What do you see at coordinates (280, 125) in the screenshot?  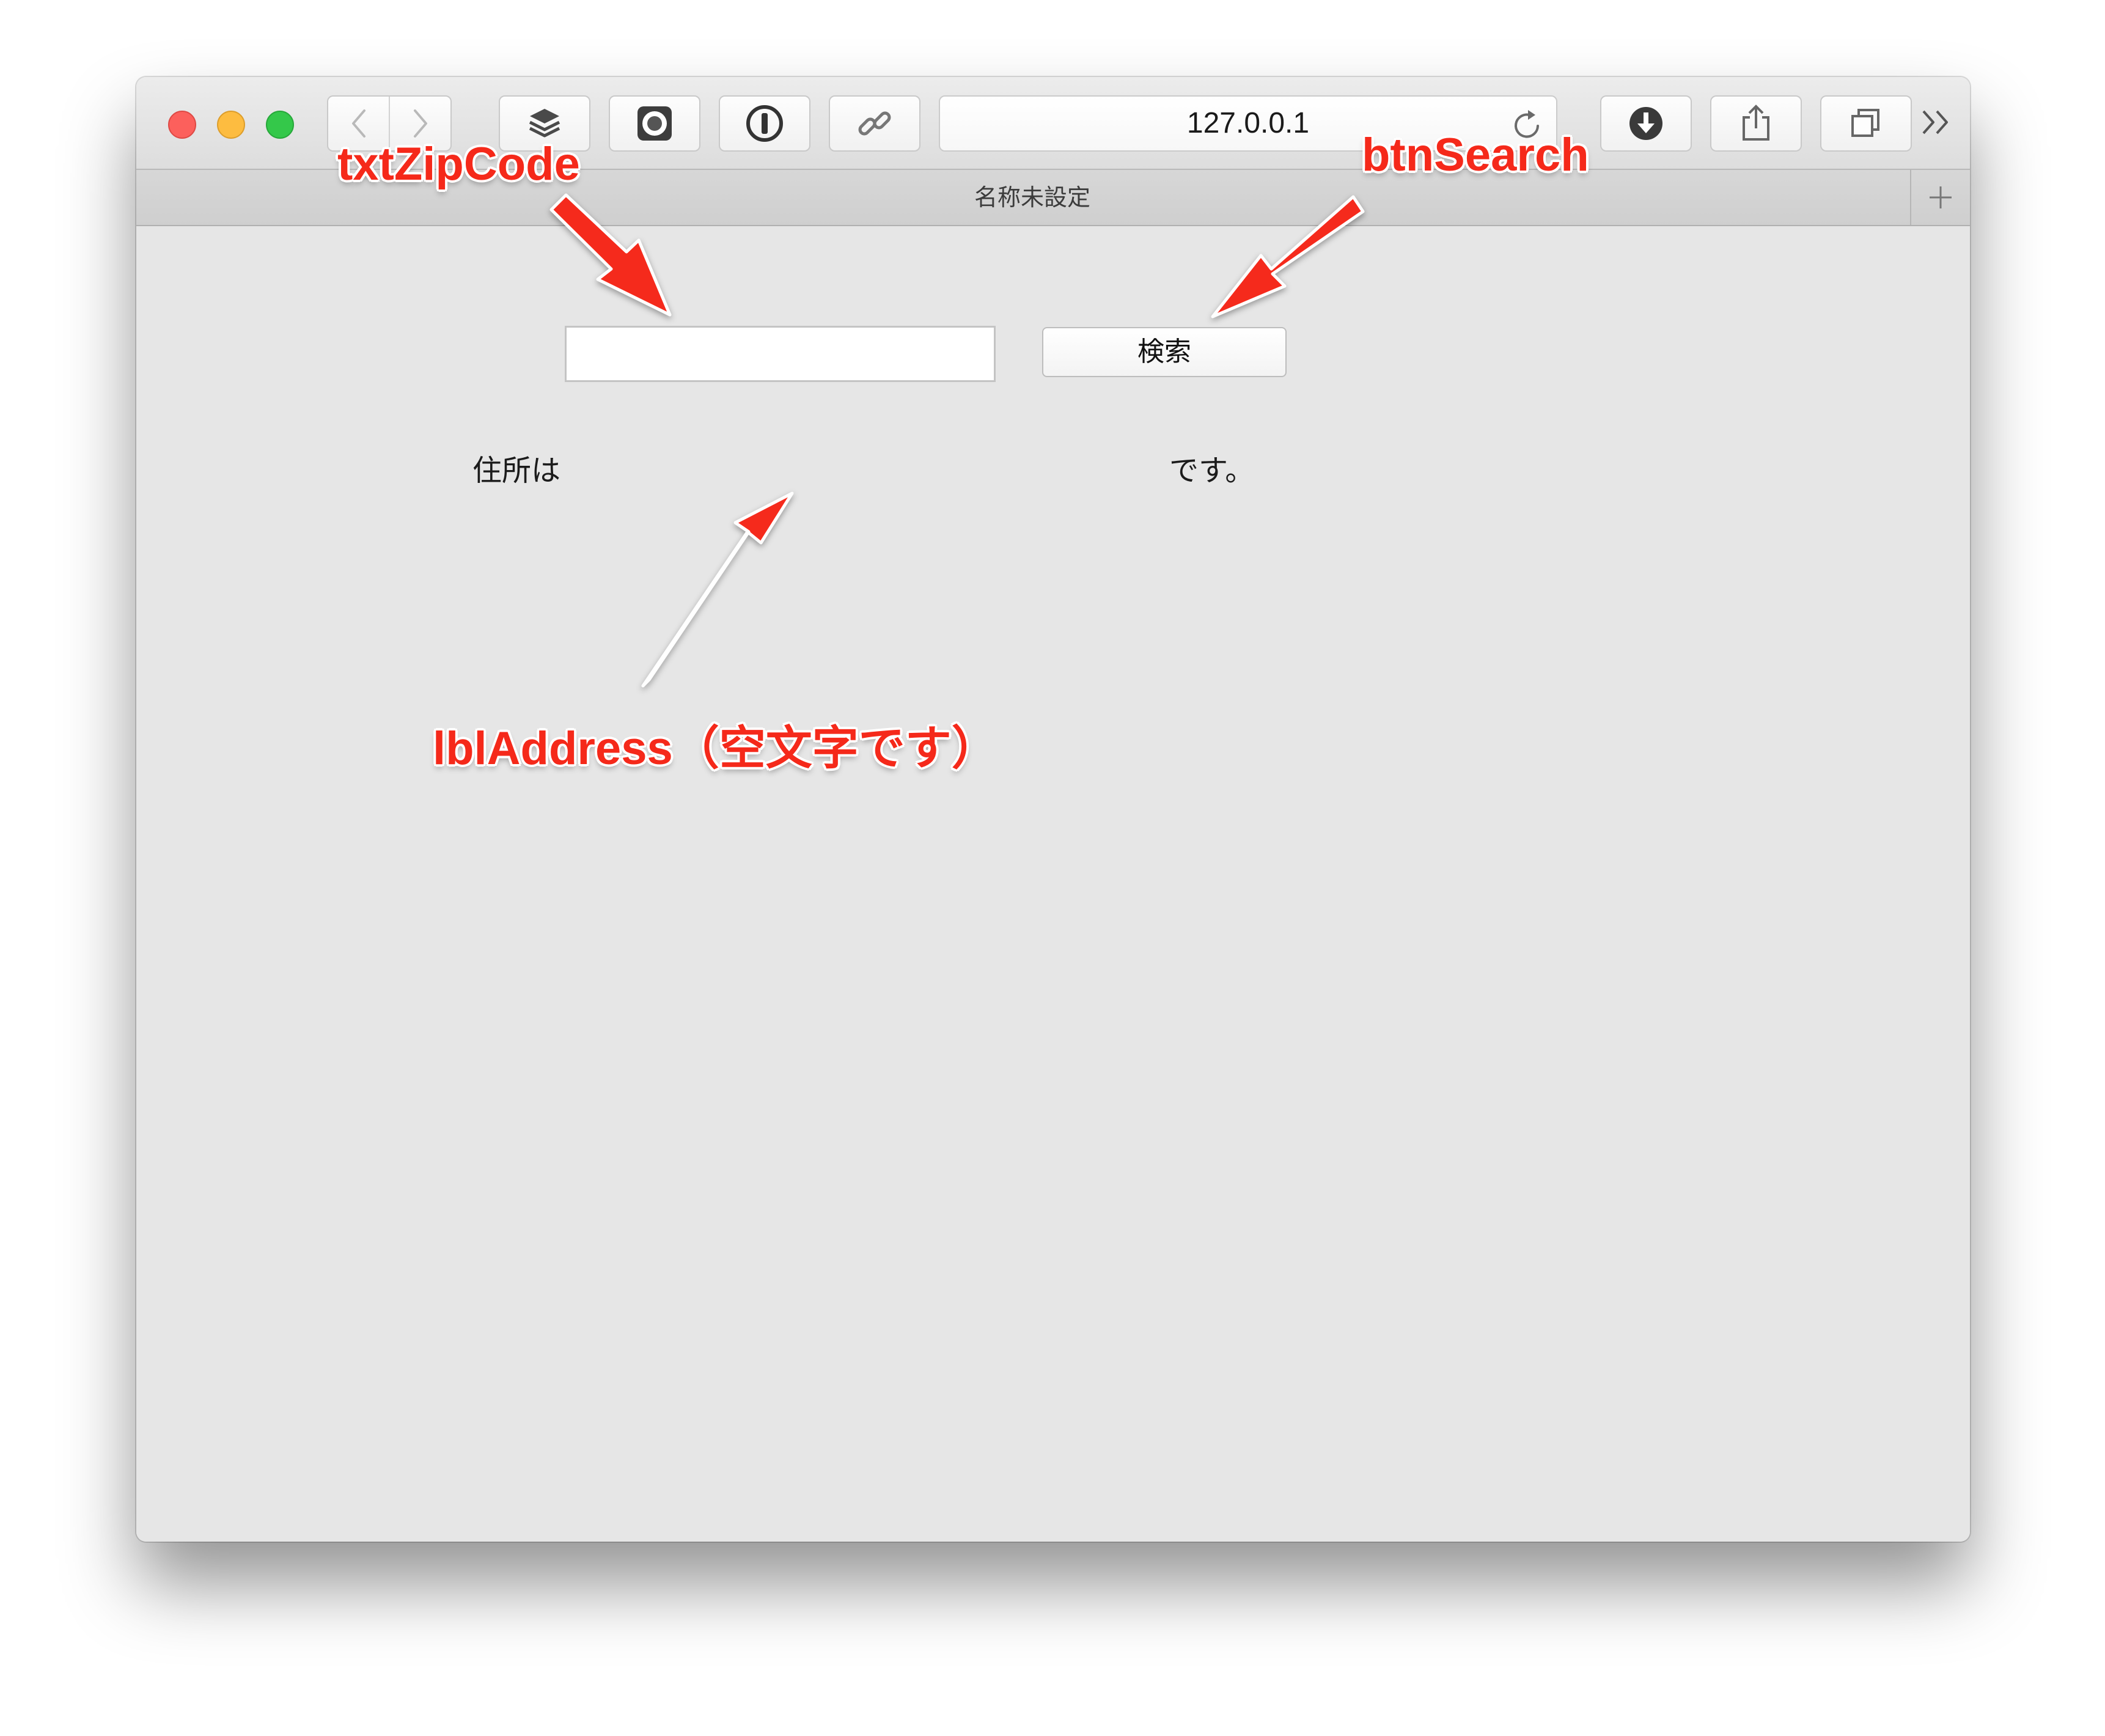 I see `maximize-window-button` at bounding box center [280, 125].